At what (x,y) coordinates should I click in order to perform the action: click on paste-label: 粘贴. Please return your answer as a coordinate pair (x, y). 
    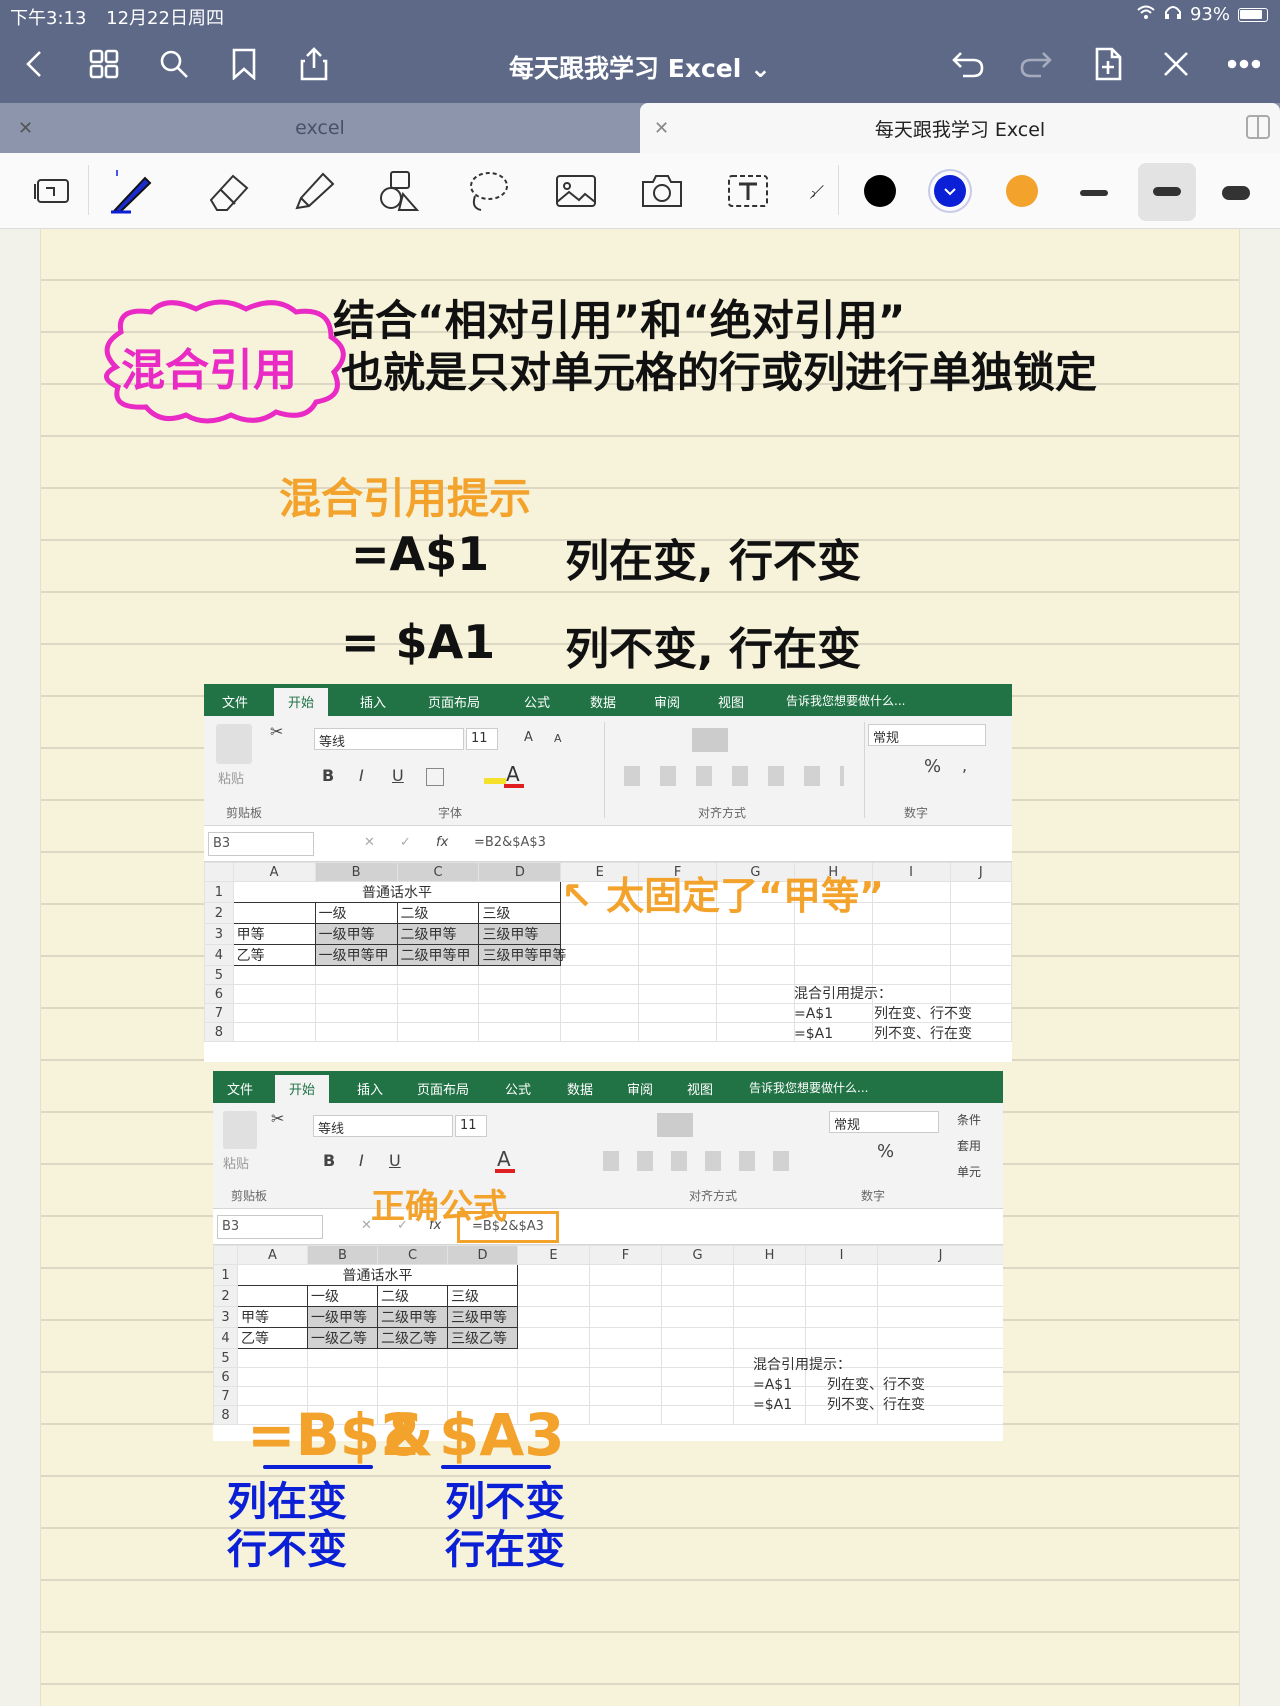
    Looking at the image, I should click on (236, 1164).